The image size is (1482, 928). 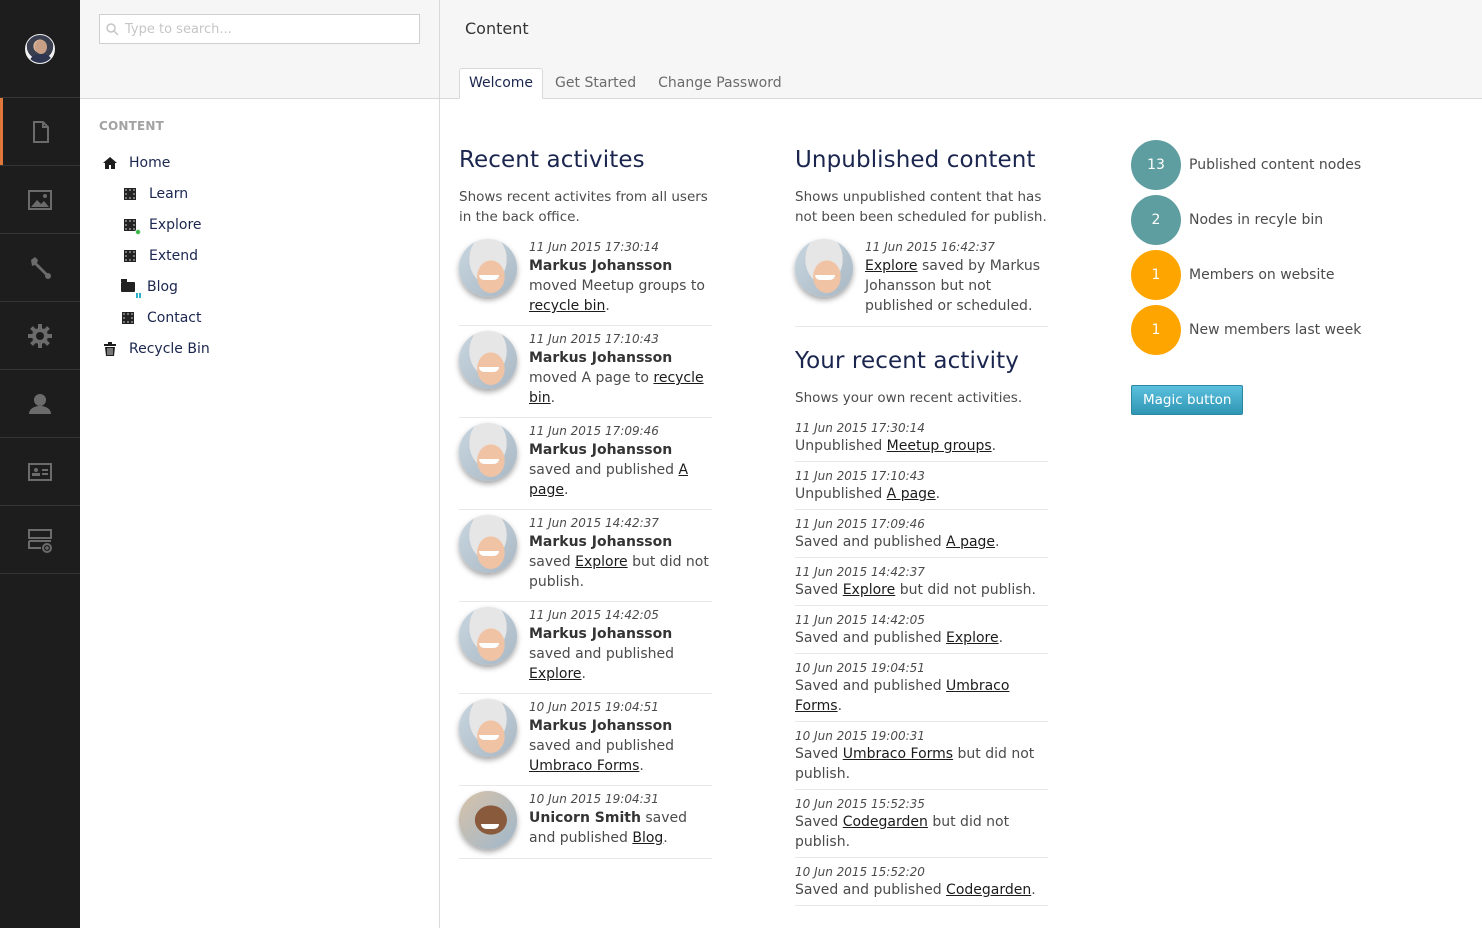 What do you see at coordinates (110, 349) in the screenshot?
I see `trash-icon` at bounding box center [110, 349].